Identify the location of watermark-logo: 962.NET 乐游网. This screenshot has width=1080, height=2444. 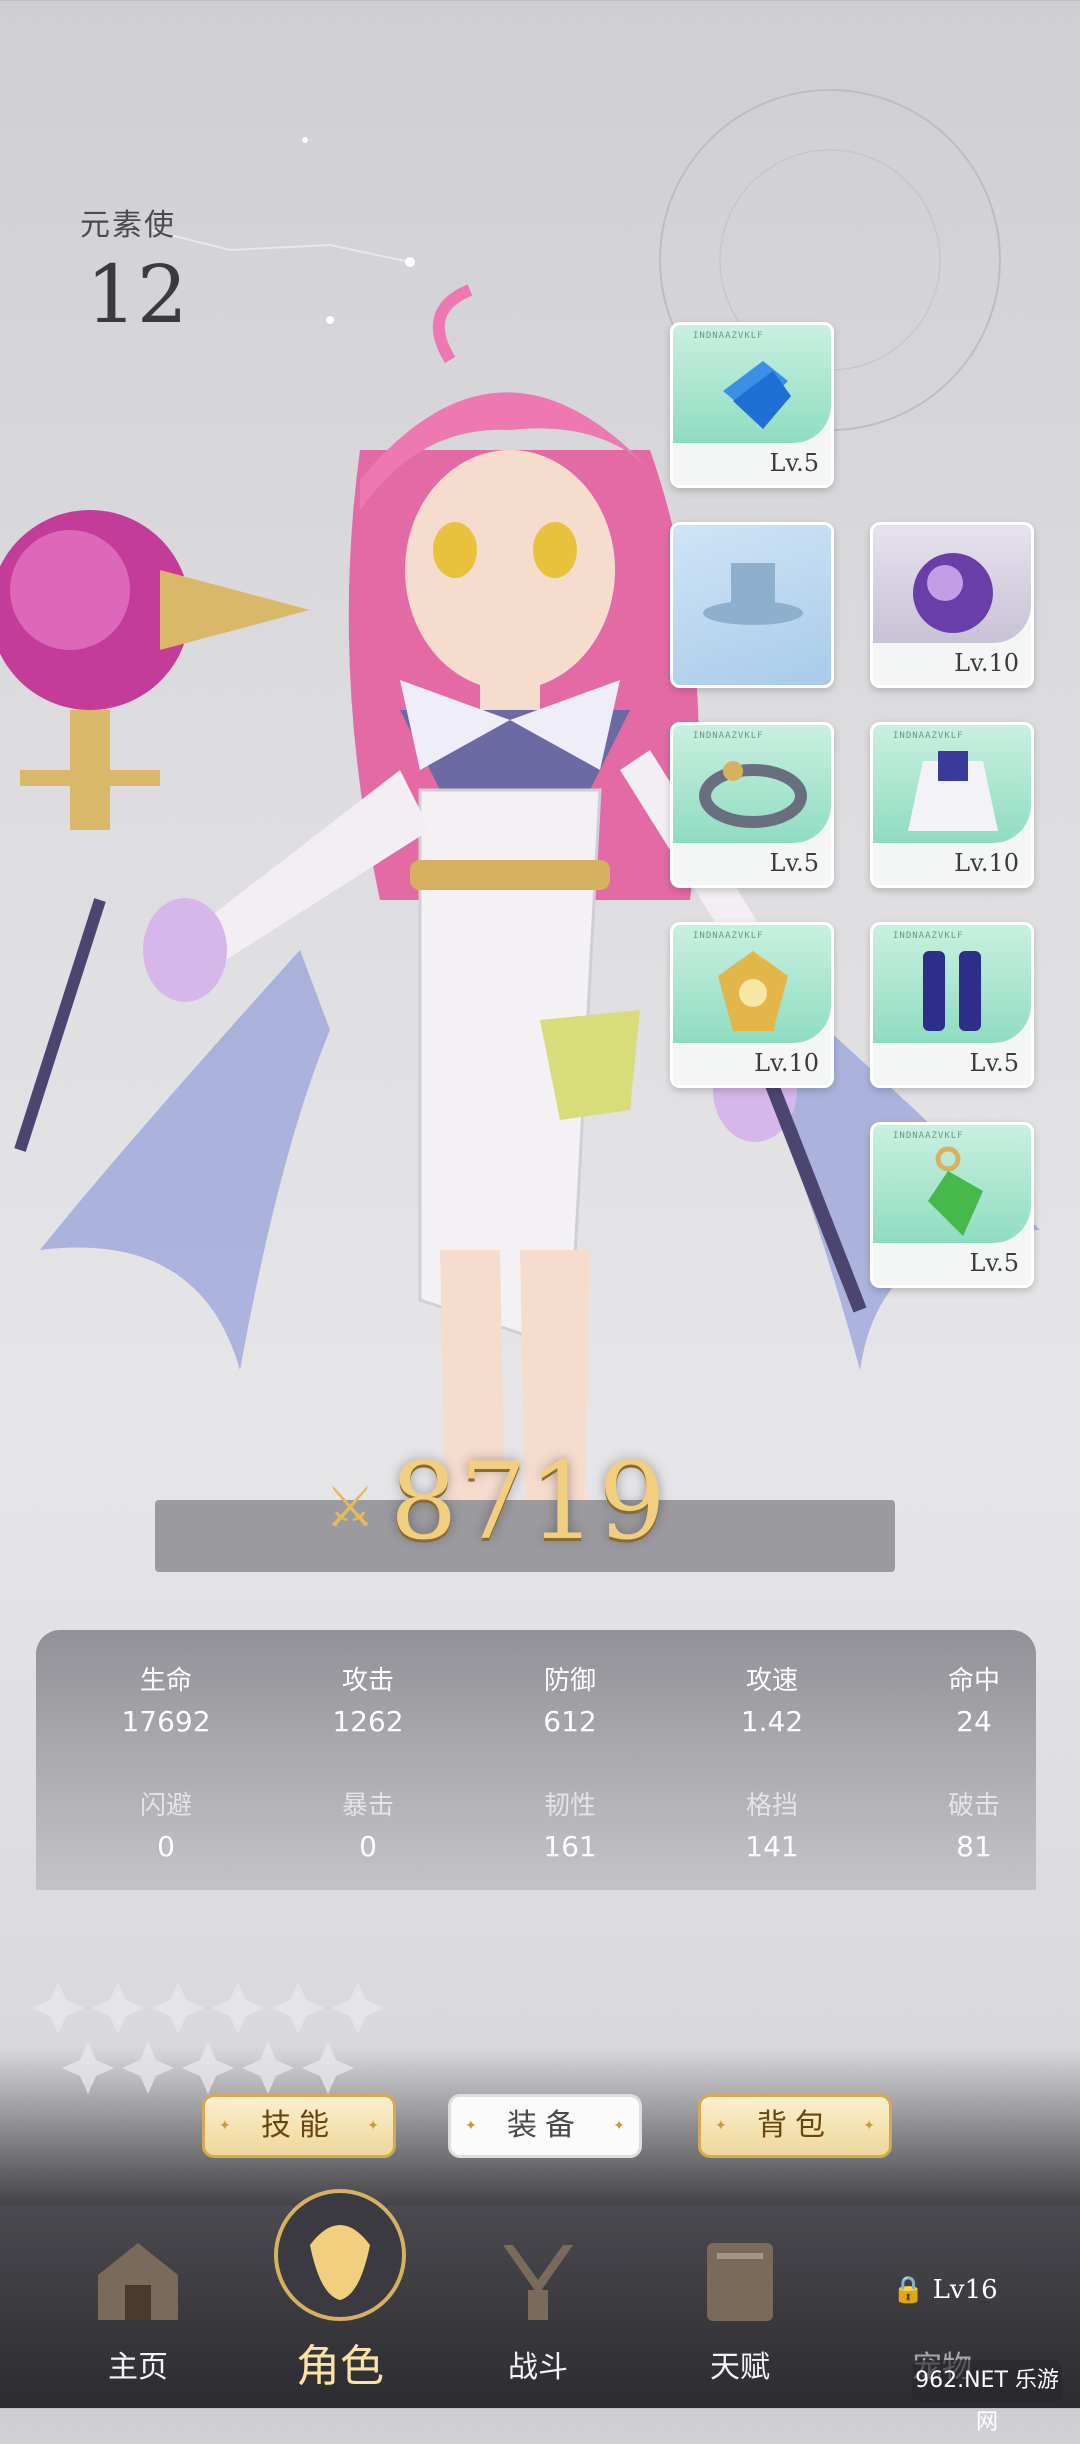
(987, 2397).